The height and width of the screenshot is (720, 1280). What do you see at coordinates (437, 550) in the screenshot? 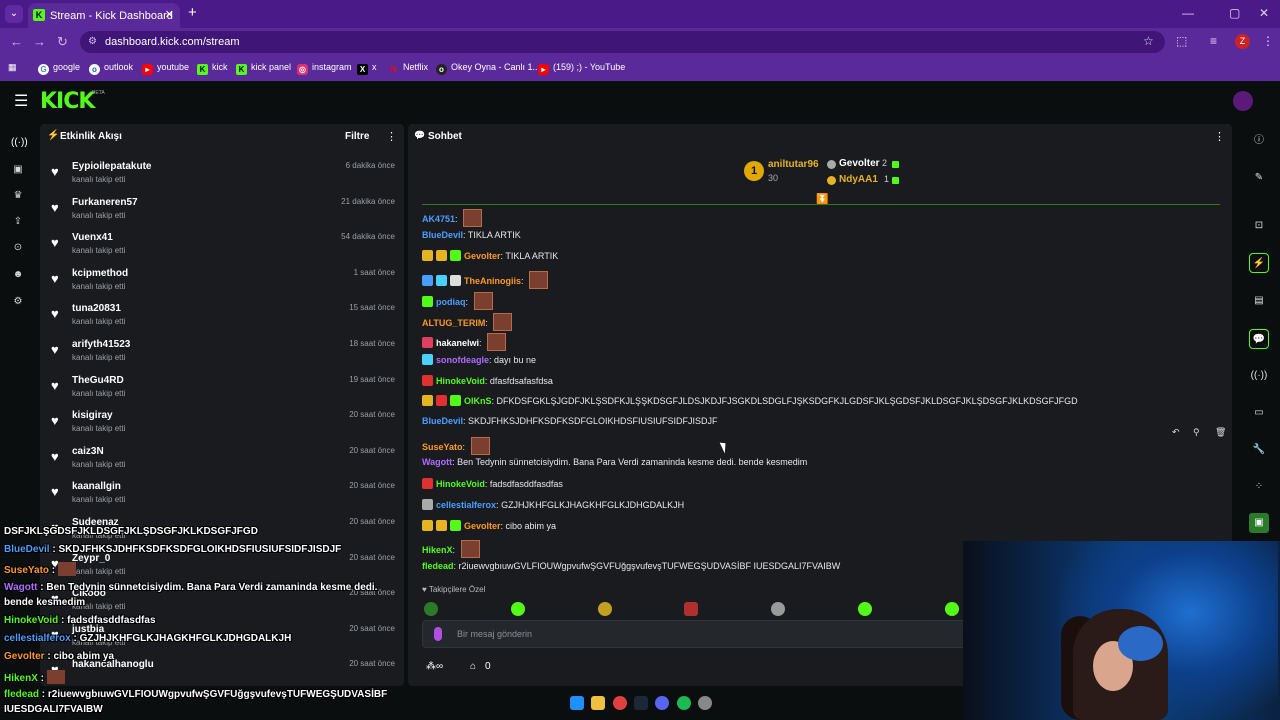
I see `chat-username: HikenX` at bounding box center [437, 550].